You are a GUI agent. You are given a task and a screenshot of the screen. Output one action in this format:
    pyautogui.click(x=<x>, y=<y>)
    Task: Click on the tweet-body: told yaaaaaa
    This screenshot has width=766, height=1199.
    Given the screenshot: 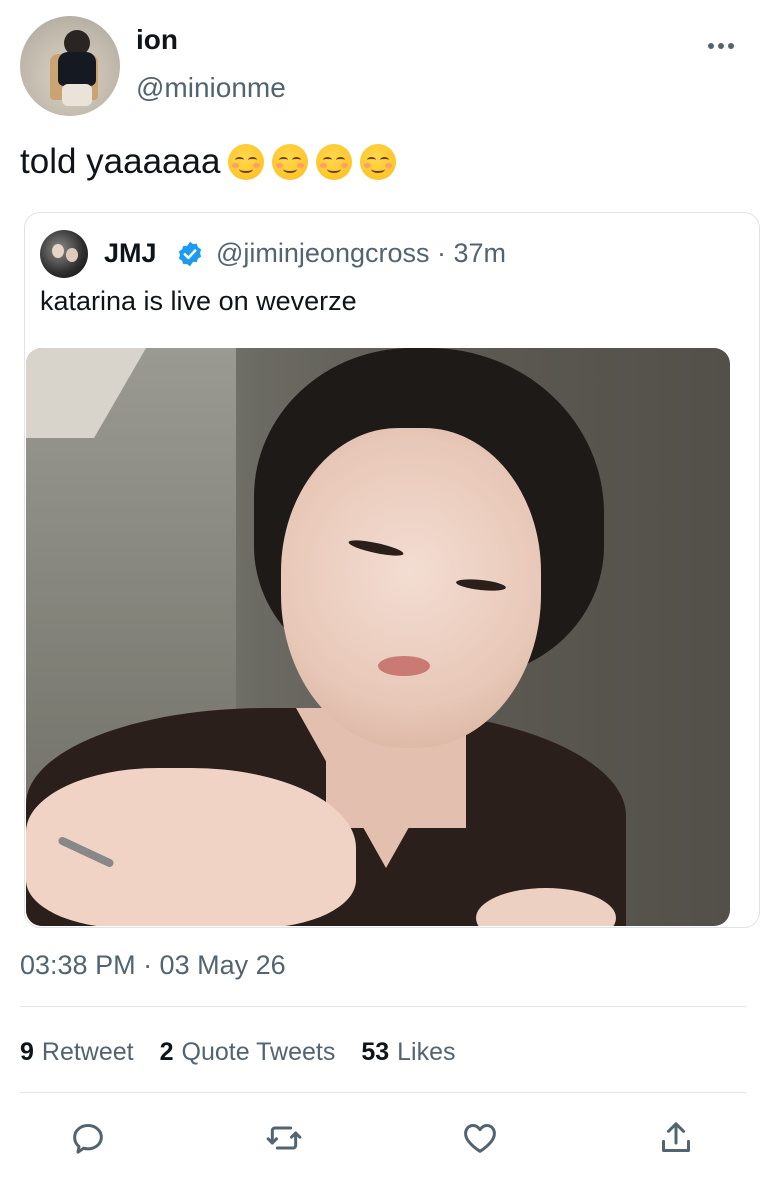 What is the action you would take?
    pyautogui.click(x=120, y=161)
    